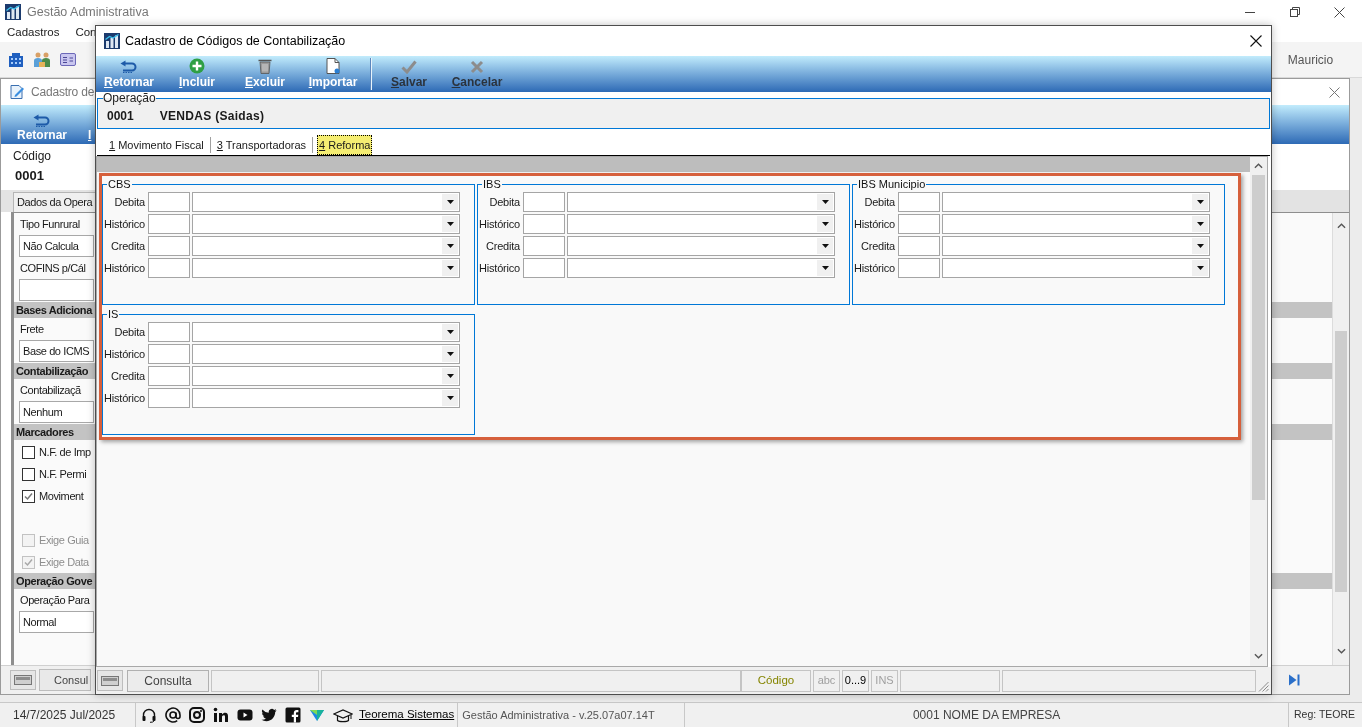  I want to click on document-edit-icon, so click(17, 92).